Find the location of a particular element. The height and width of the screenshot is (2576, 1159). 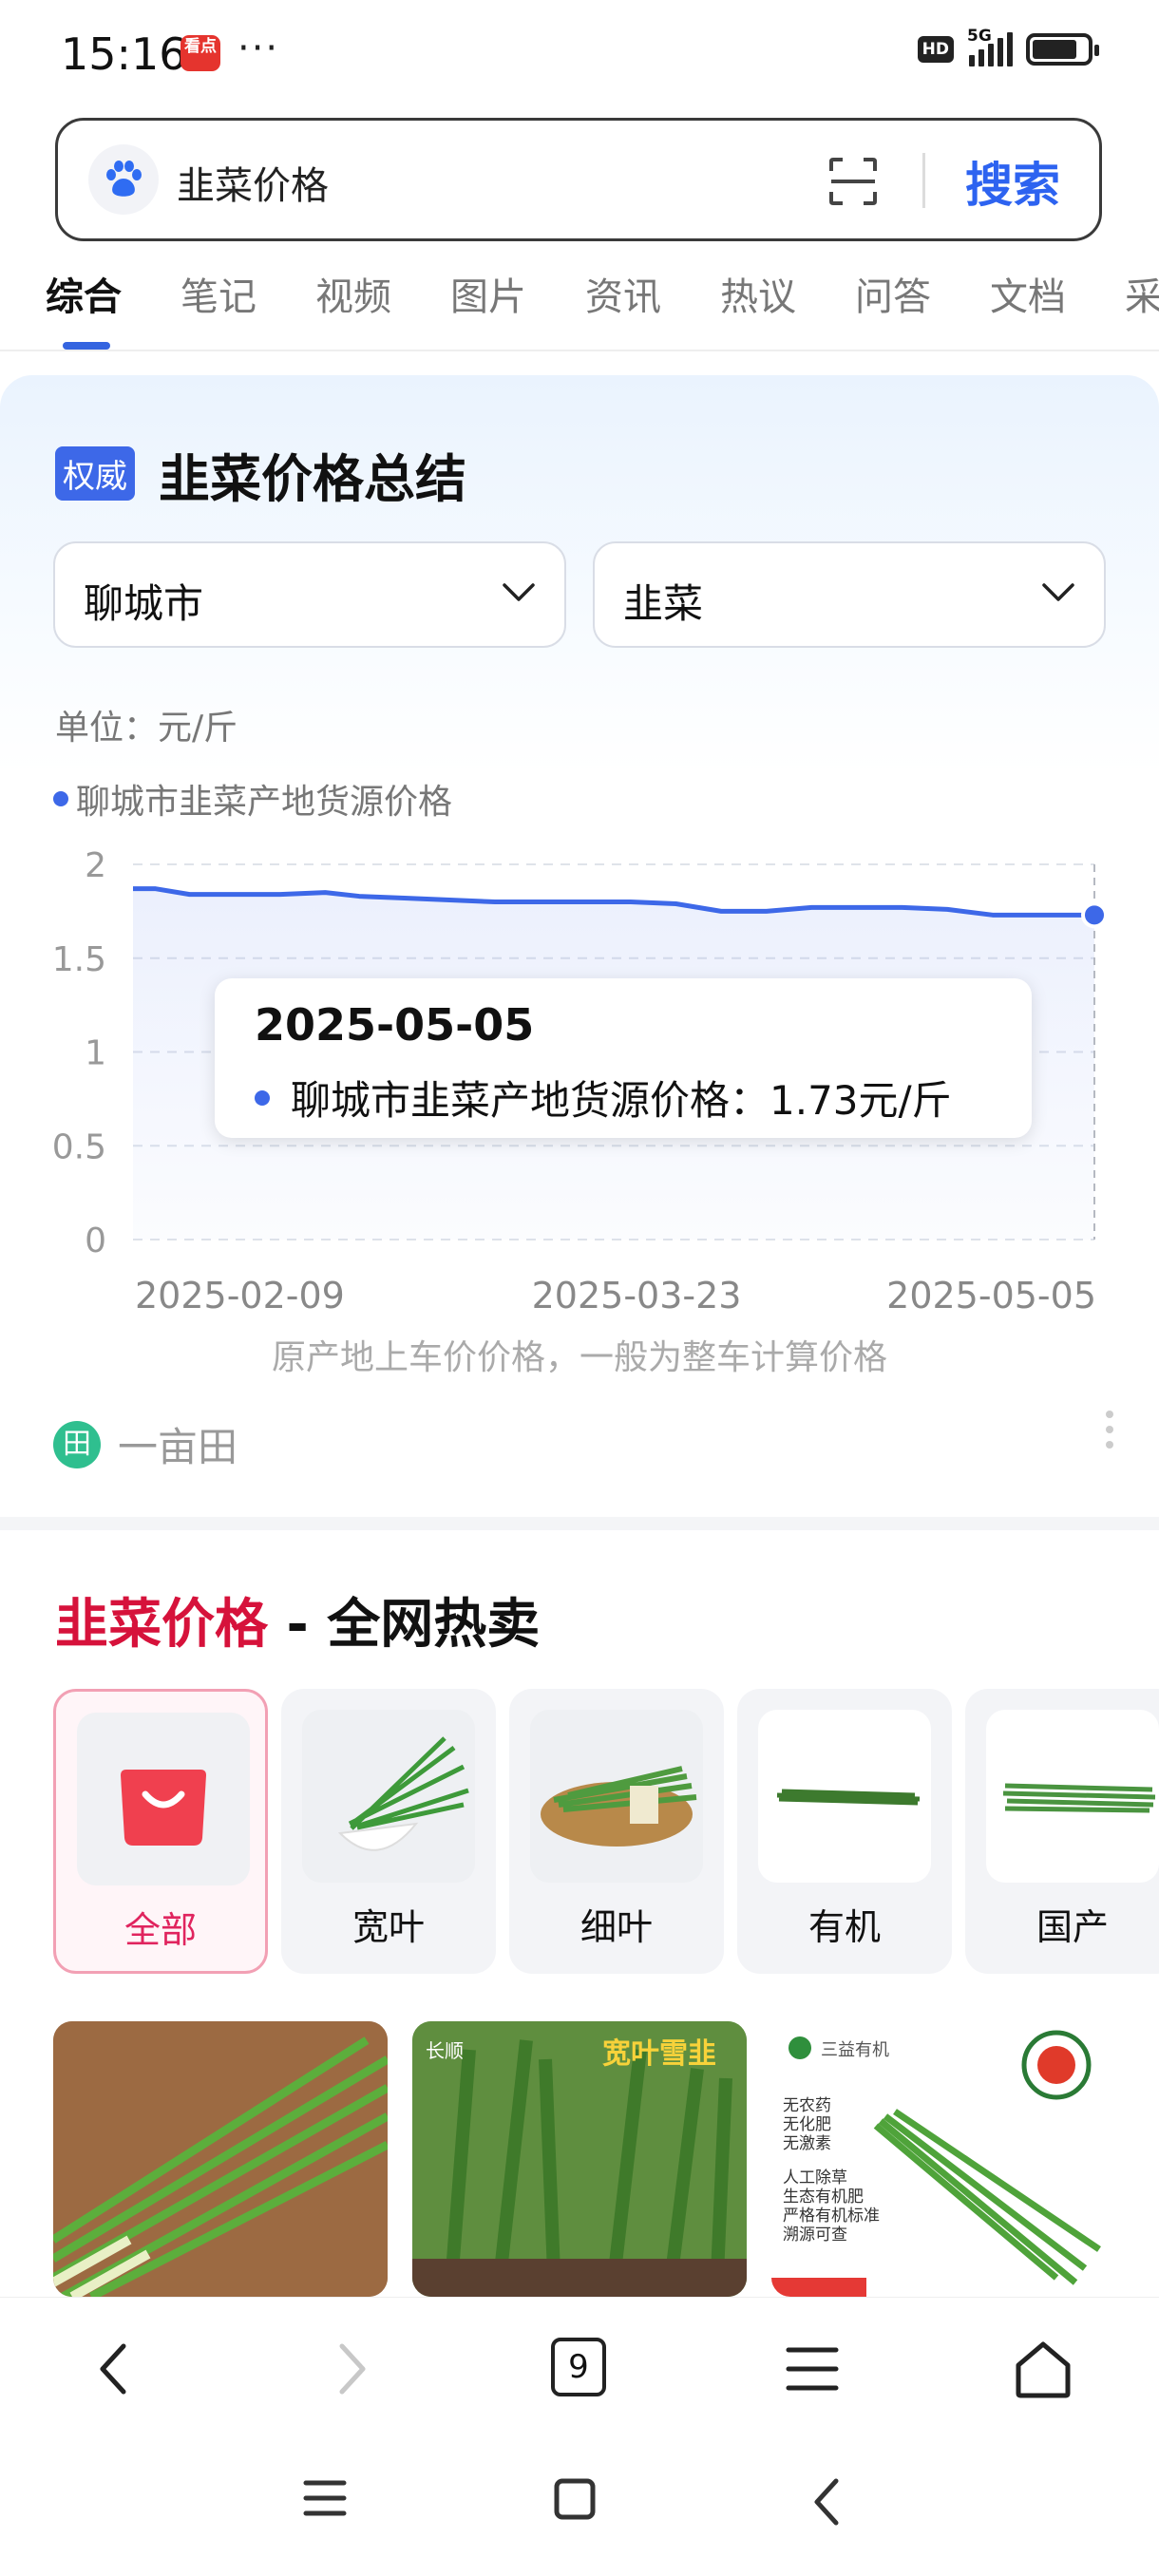

city-select: 聊城市 is located at coordinates (309, 594).